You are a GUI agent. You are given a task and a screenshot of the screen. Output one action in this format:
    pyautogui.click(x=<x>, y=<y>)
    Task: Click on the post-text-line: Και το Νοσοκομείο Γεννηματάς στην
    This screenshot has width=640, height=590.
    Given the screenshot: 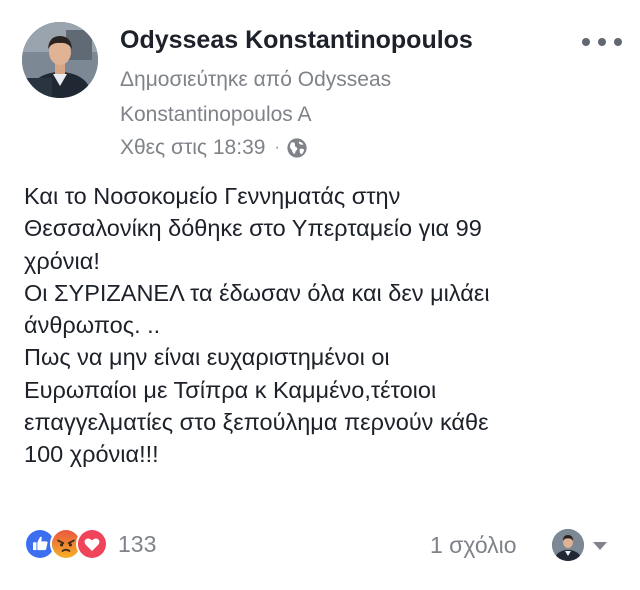 What is the action you would take?
    pyautogui.click(x=212, y=196)
    